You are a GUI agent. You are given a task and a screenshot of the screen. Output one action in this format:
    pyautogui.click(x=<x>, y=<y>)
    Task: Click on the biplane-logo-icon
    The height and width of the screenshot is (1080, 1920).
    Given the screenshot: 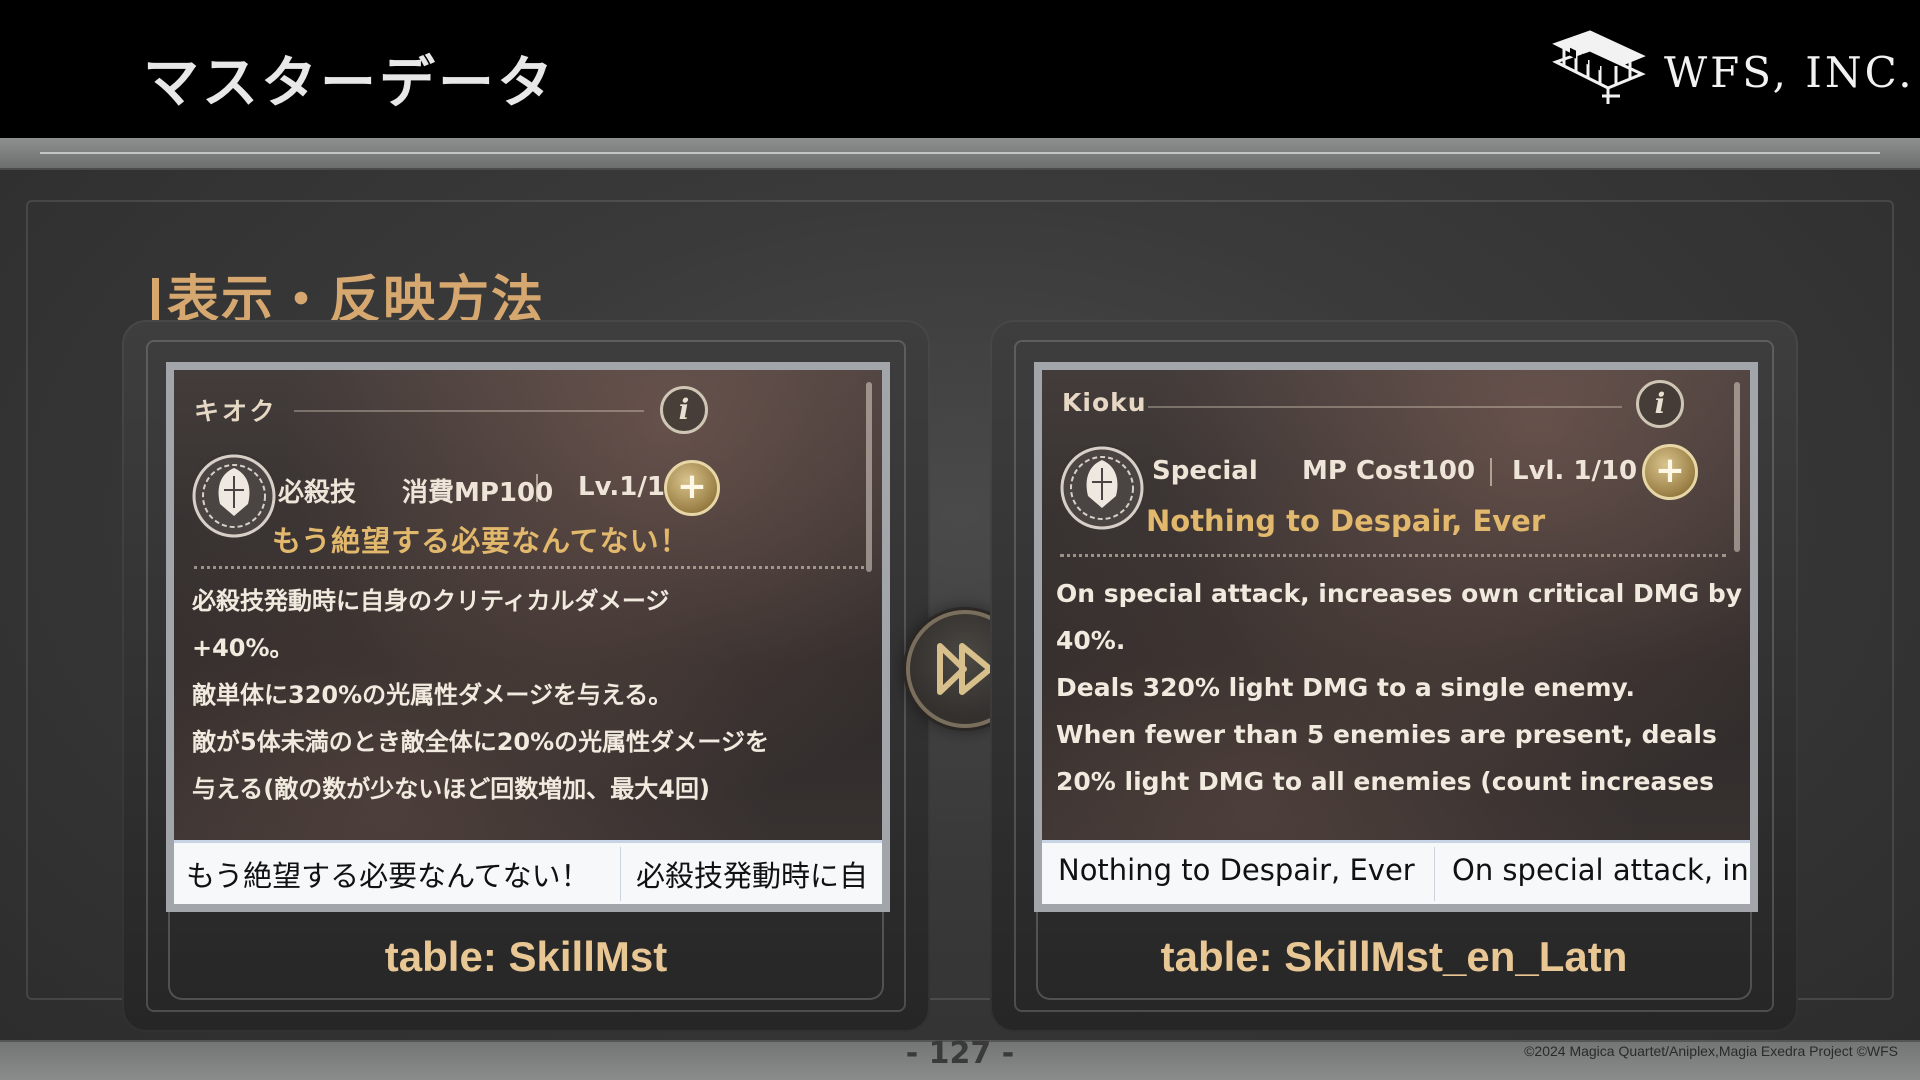 What is the action you would take?
    pyautogui.click(x=1599, y=67)
    